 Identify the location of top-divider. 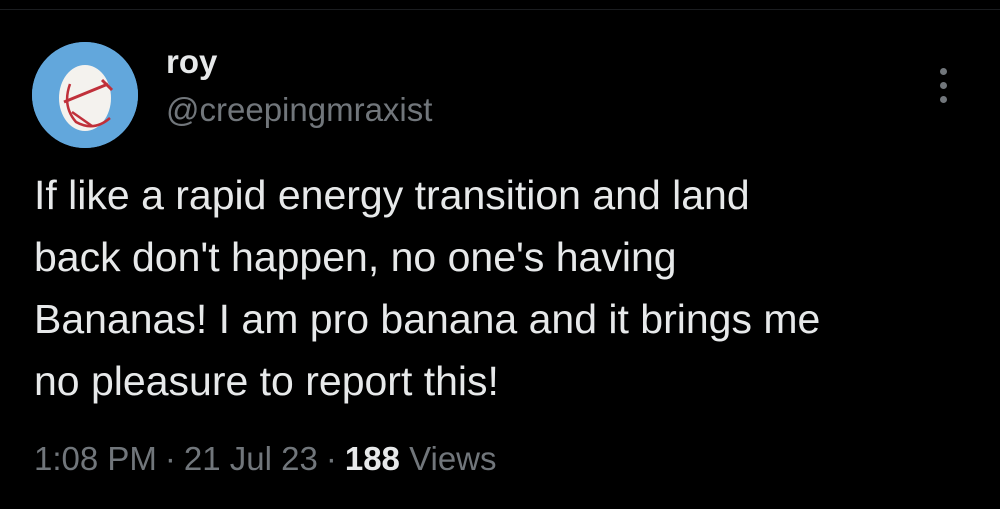
(500, 5).